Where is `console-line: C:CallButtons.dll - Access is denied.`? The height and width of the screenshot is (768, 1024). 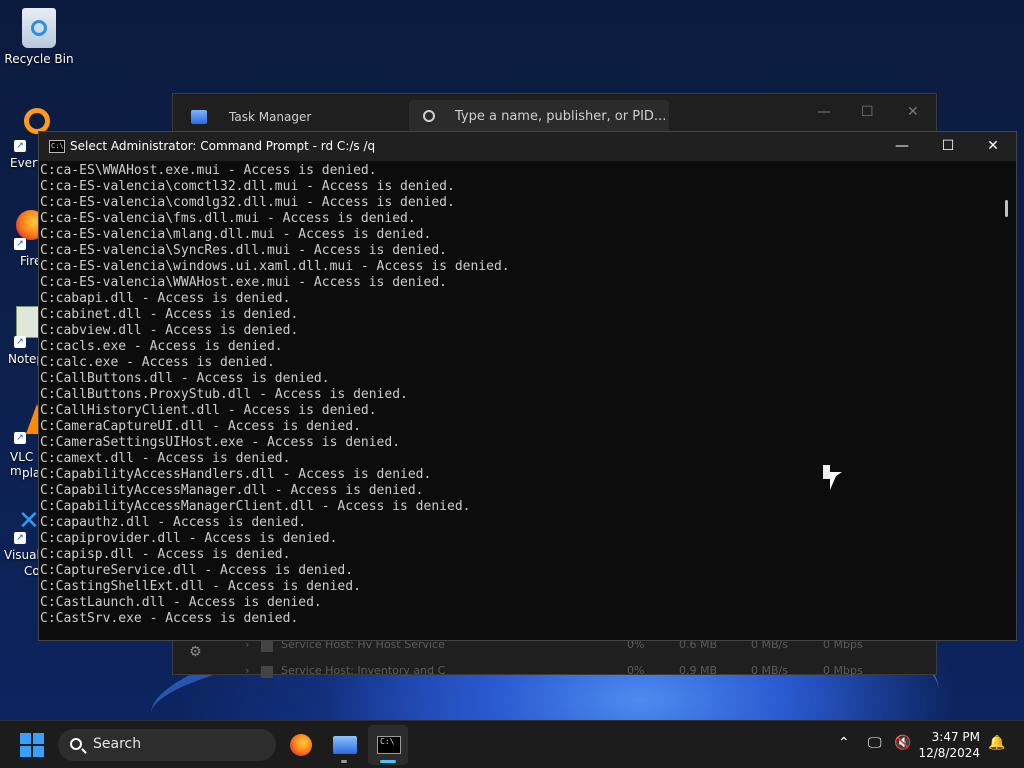
console-line: C:CallButtons.dll - Access is denied. is located at coordinates (185, 378).